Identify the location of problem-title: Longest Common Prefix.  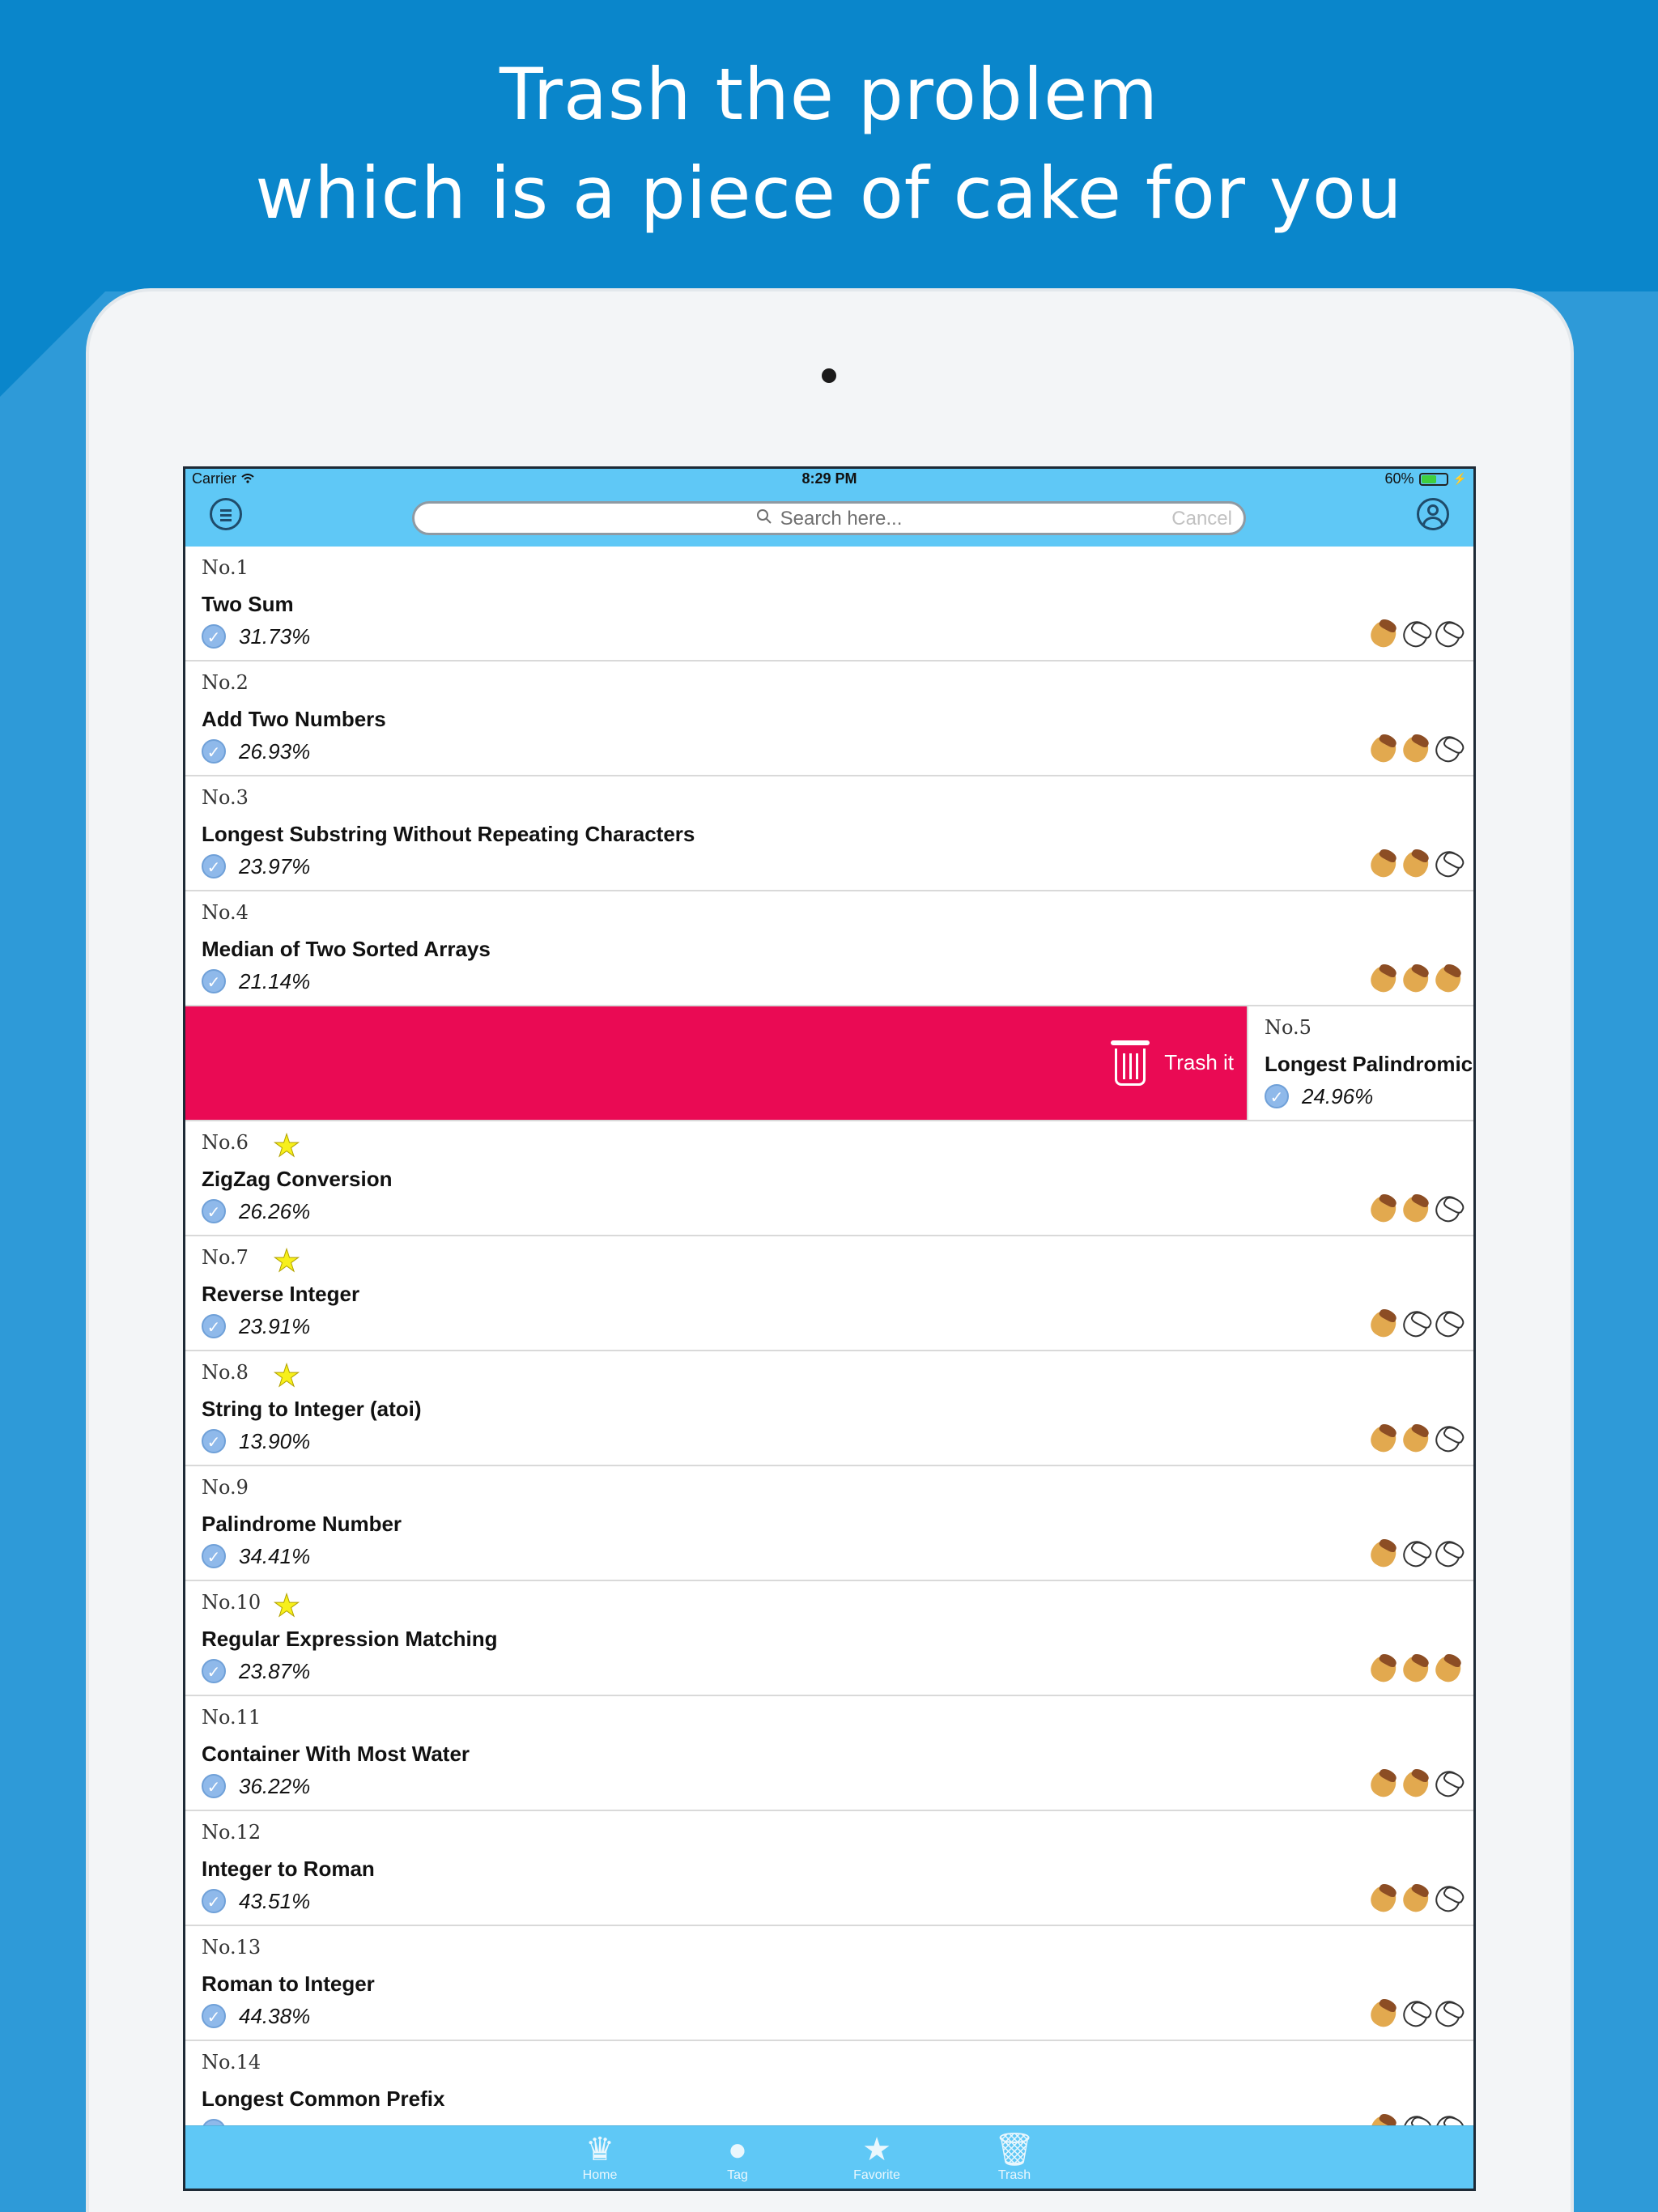
(323, 2099).